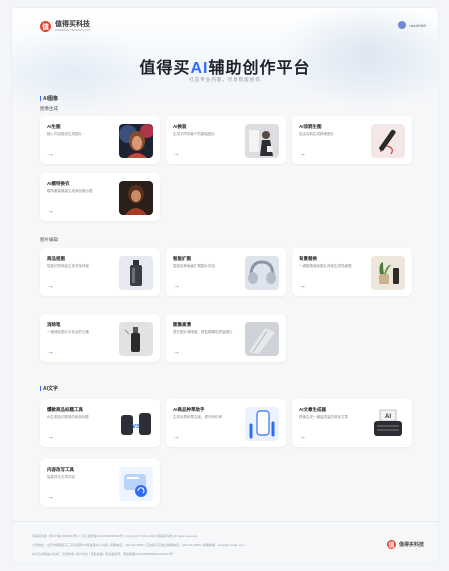 Image resolution: width=449 pixels, height=571 pixels. Describe the element at coordinates (262, 424) in the screenshot. I see `phone-earbuds-thumbnail` at that location.